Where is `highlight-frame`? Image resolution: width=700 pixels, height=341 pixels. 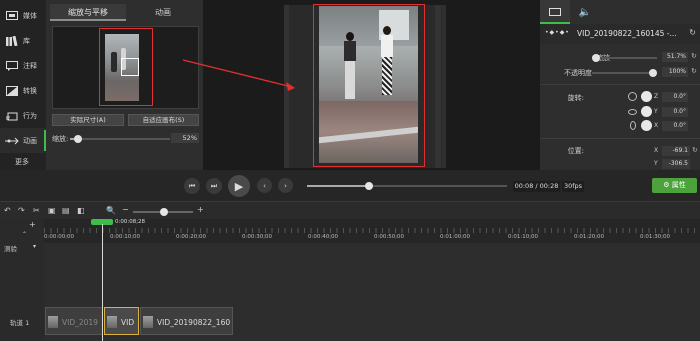 highlight-frame is located at coordinates (369, 85).